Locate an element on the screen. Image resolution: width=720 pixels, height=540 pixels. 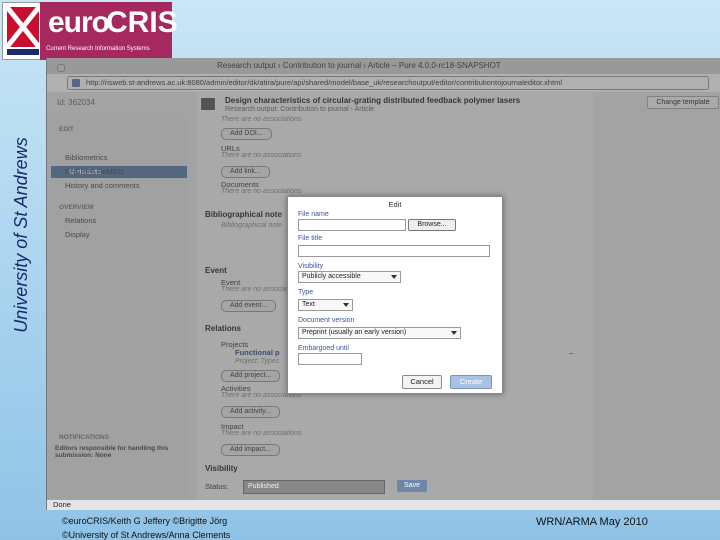
visibility-select: Publicly accessible is located at coordinates (349, 277).